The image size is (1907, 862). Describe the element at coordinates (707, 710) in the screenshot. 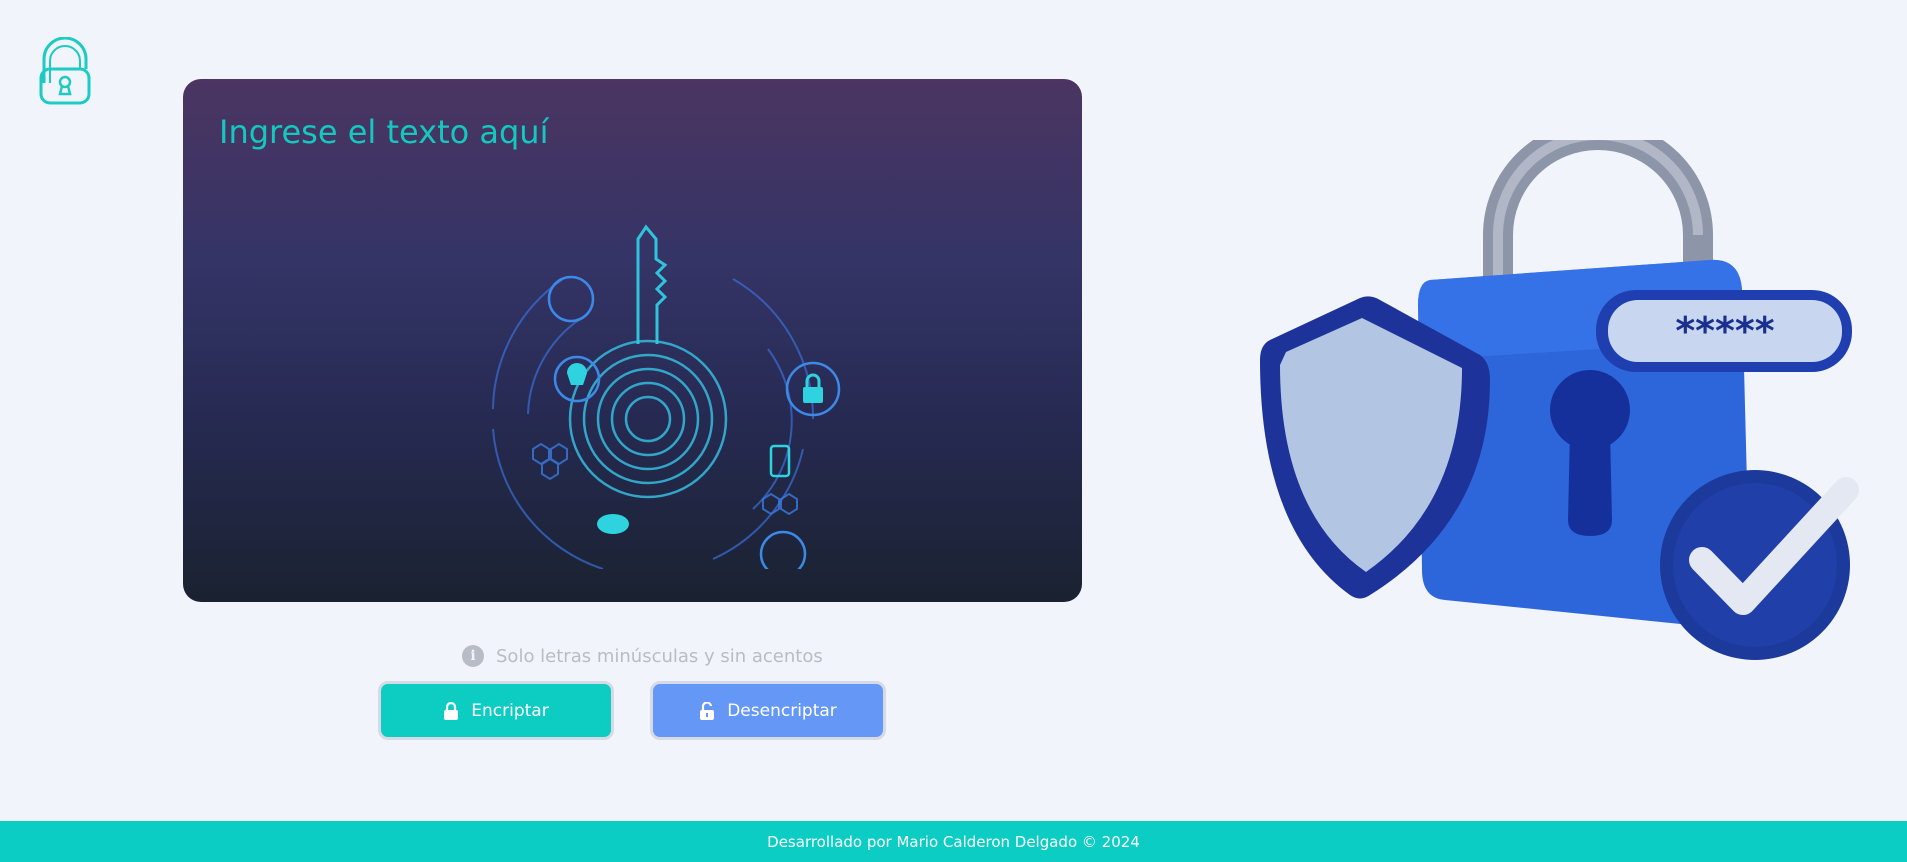

I see `unlock-icon` at that location.